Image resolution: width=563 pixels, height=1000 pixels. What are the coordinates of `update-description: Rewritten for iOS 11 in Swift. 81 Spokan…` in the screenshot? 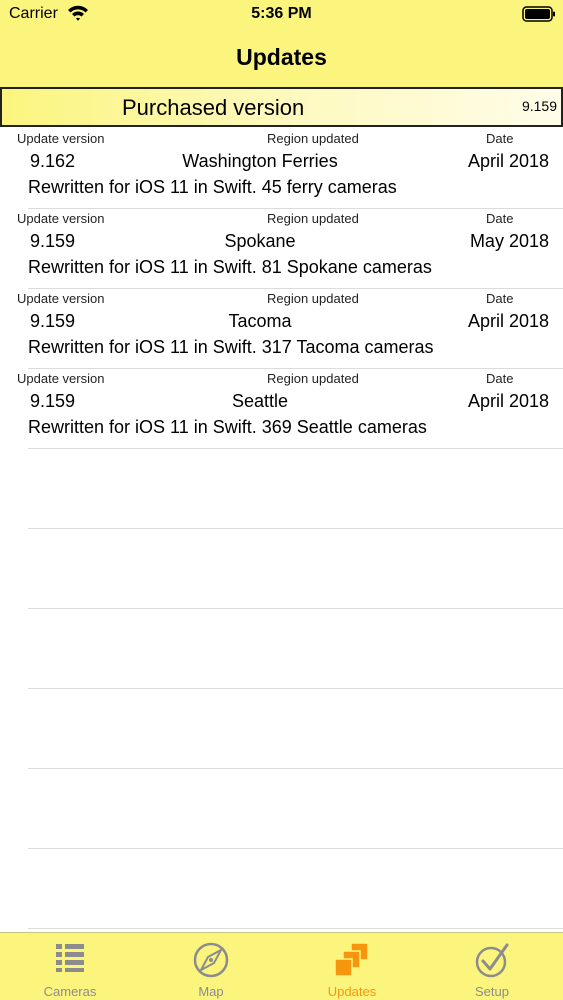 It's located at (230, 267).